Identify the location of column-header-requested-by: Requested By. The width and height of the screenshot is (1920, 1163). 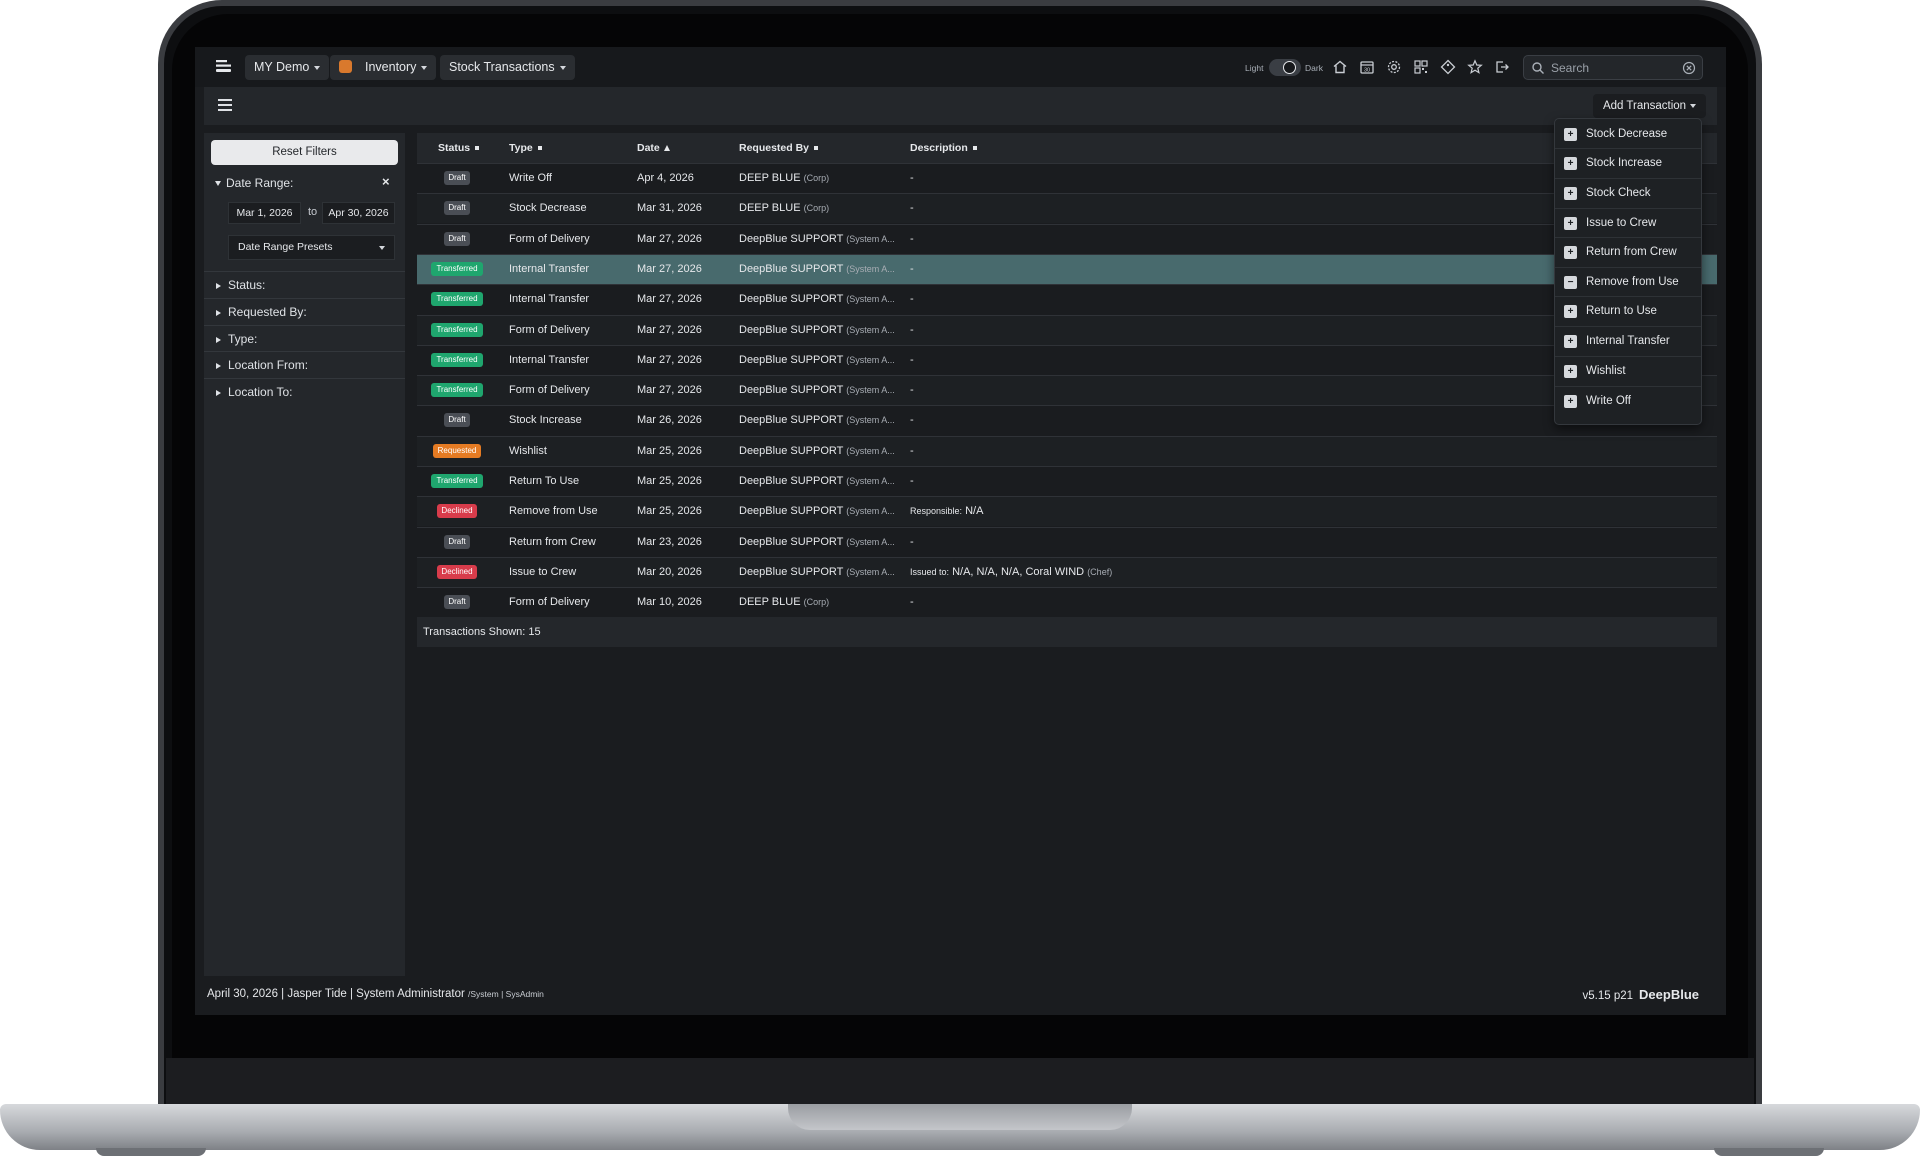
(779, 148).